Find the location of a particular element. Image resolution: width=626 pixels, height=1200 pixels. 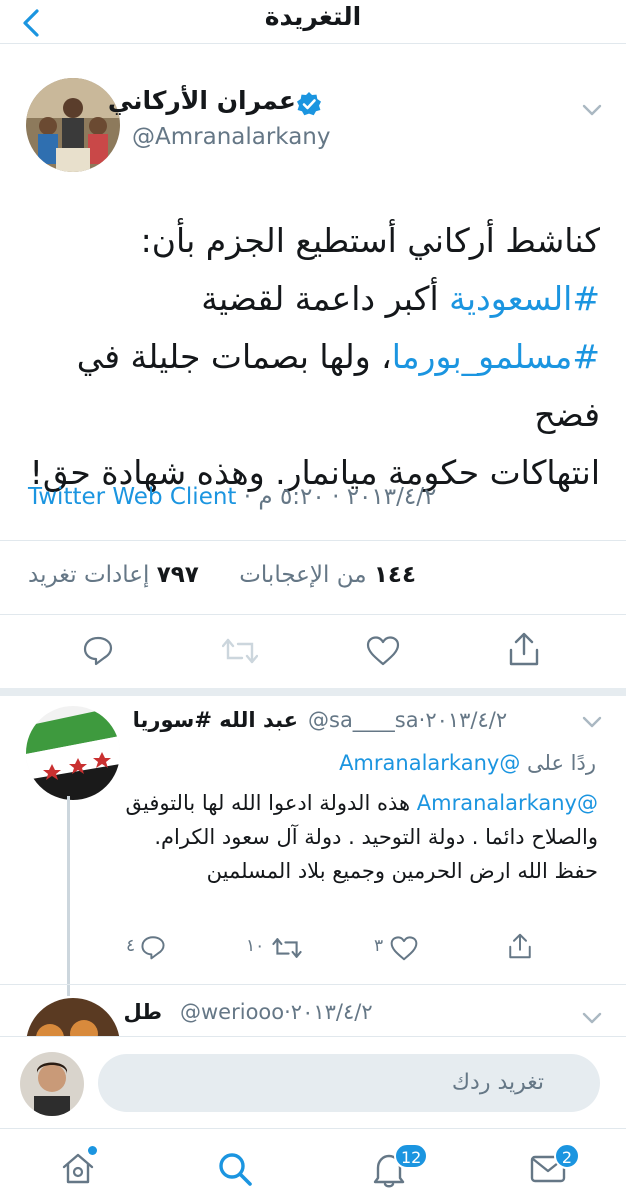

reply-handle: @weriooo is located at coordinates (232, 1012).